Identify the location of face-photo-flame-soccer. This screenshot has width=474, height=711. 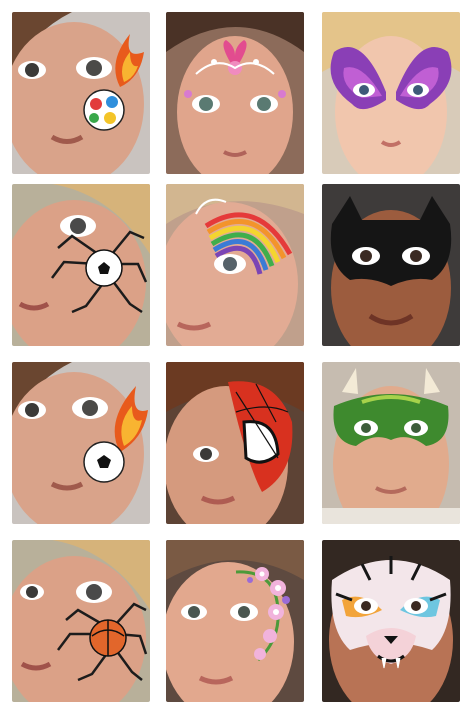
(81, 93).